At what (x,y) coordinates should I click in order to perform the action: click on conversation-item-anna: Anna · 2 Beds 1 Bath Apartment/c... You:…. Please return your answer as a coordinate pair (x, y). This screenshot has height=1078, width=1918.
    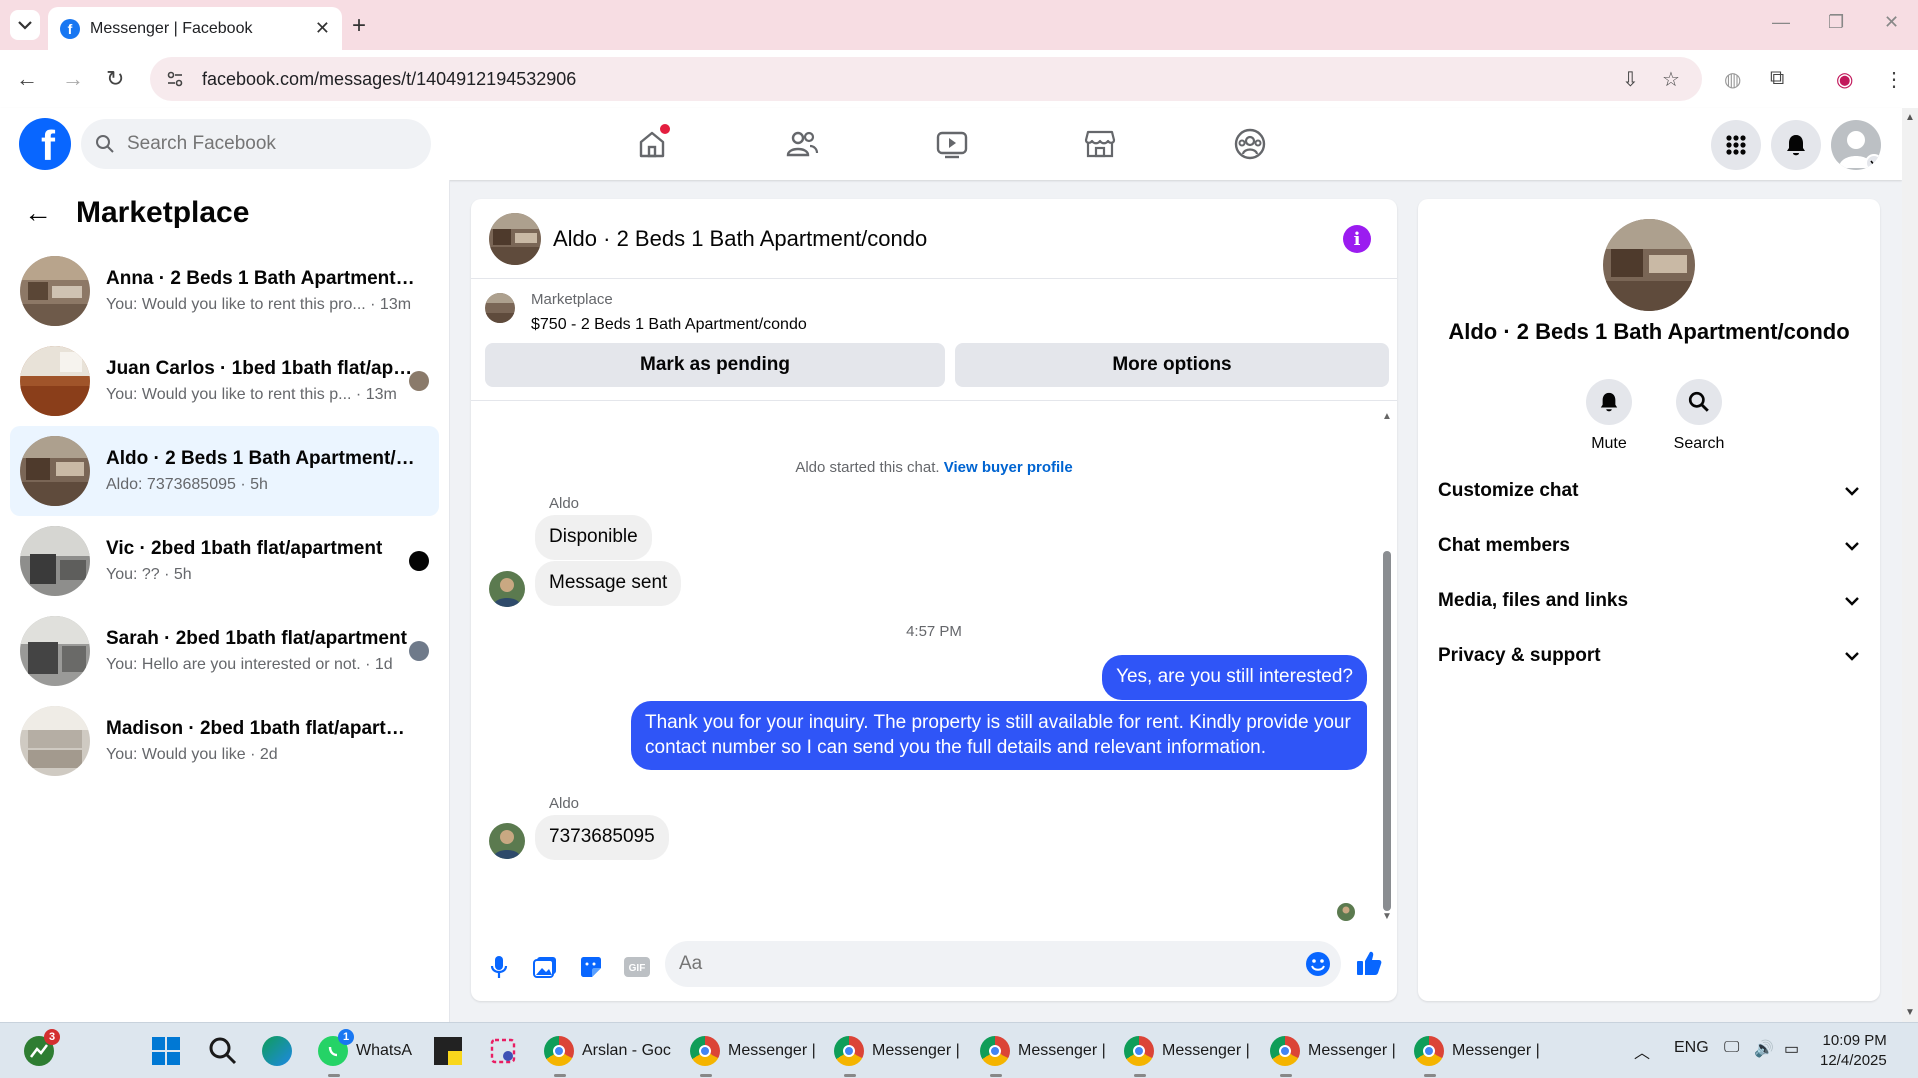
    Looking at the image, I should click on (224, 291).